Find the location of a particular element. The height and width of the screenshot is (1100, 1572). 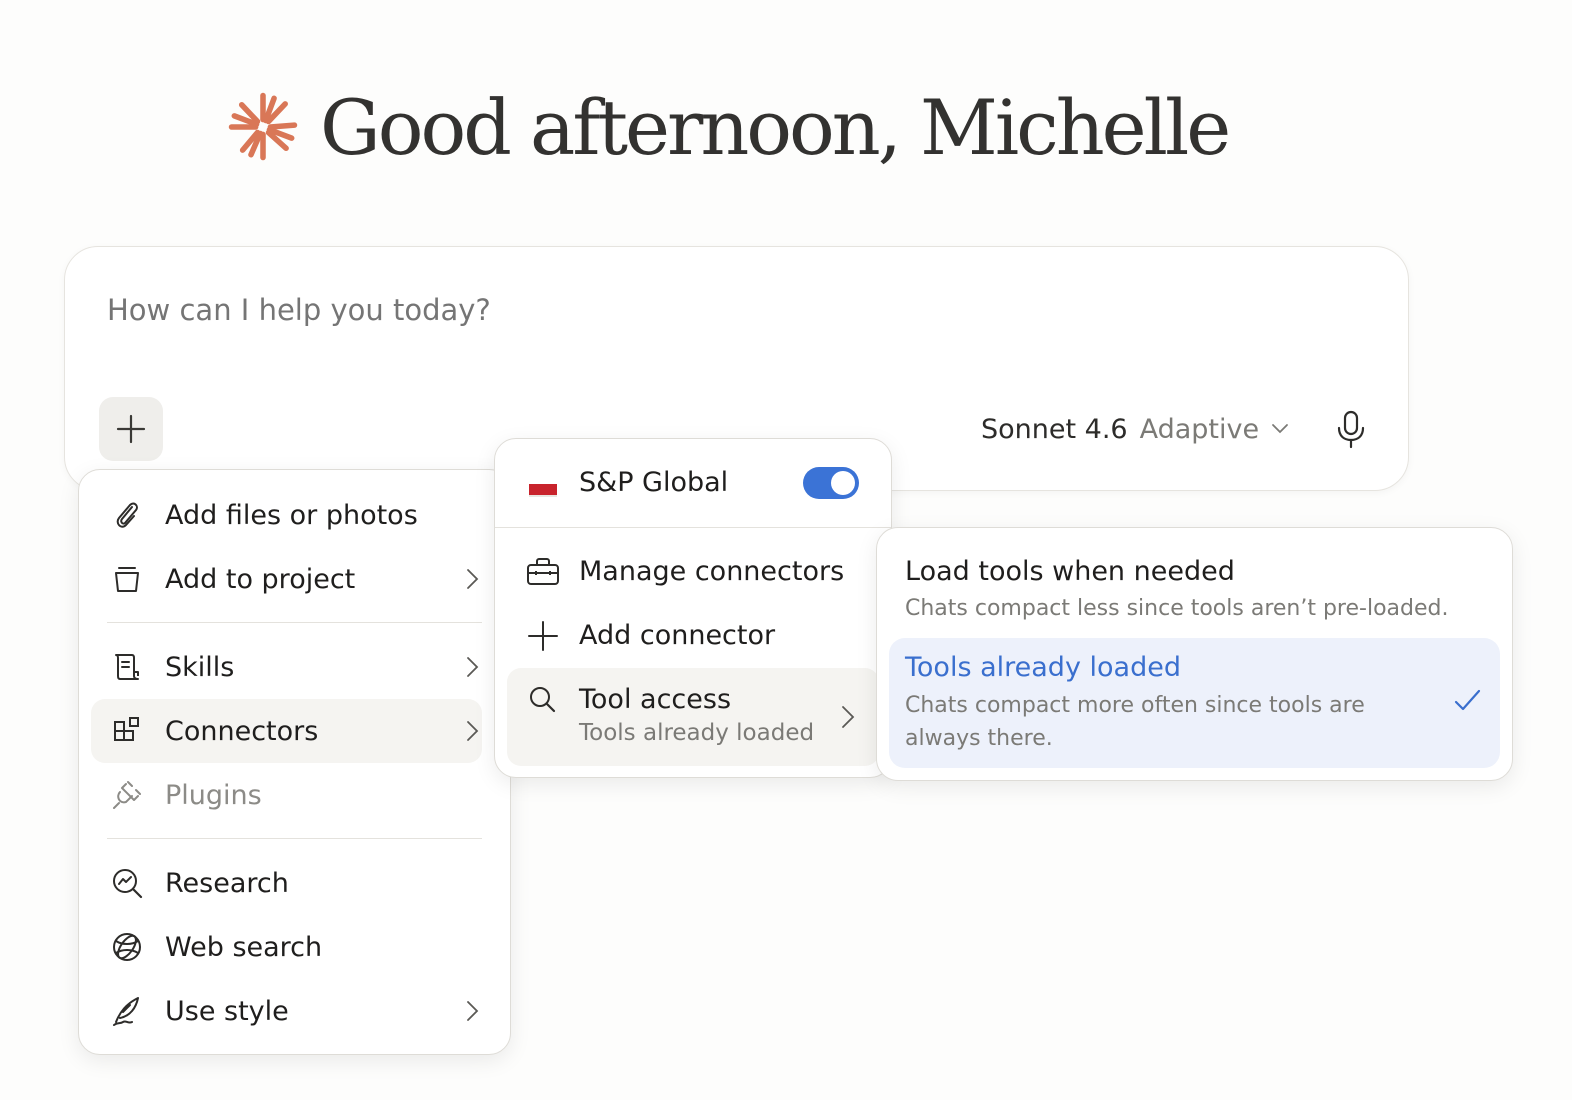

feather-icon is located at coordinates (127, 1011).